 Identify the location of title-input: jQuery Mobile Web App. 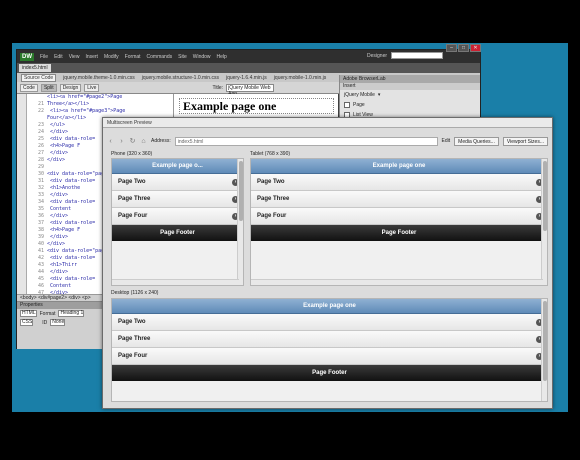
(250, 90).